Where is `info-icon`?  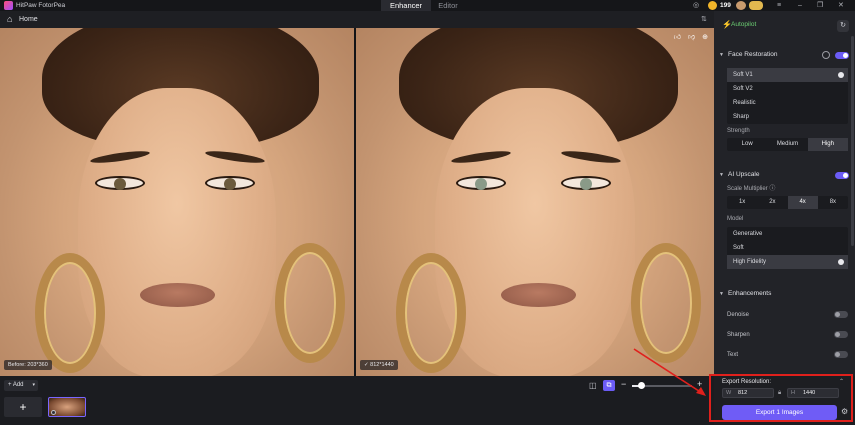 info-icon is located at coordinates (826, 55).